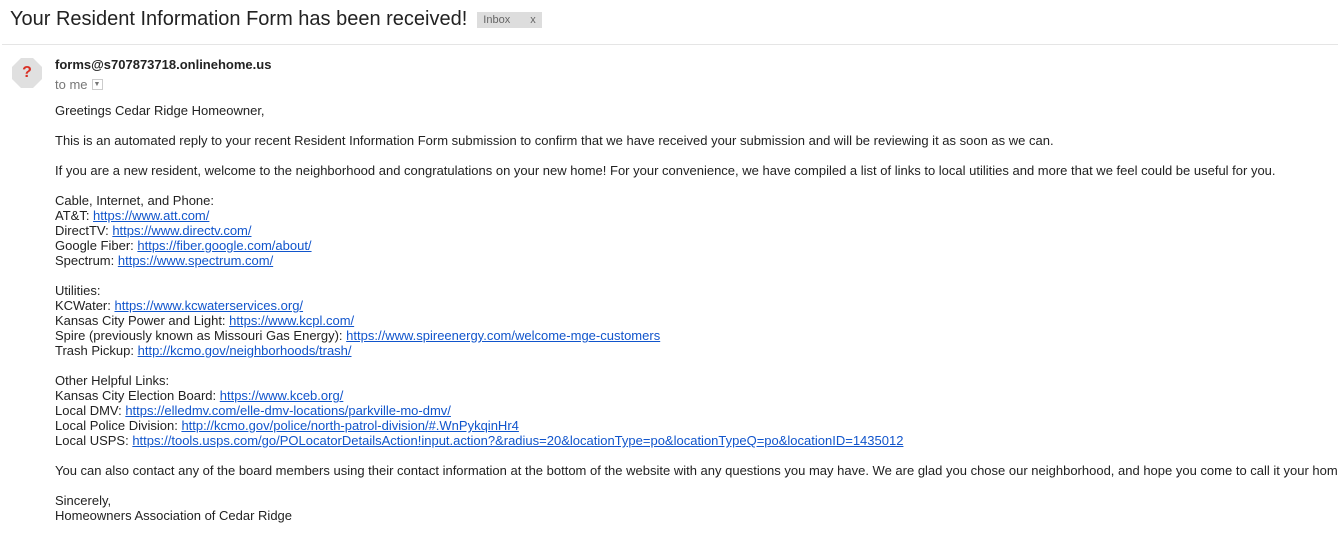  What do you see at coordinates (97, 84) in the screenshot?
I see `details-dropdown-icon: ▼` at bounding box center [97, 84].